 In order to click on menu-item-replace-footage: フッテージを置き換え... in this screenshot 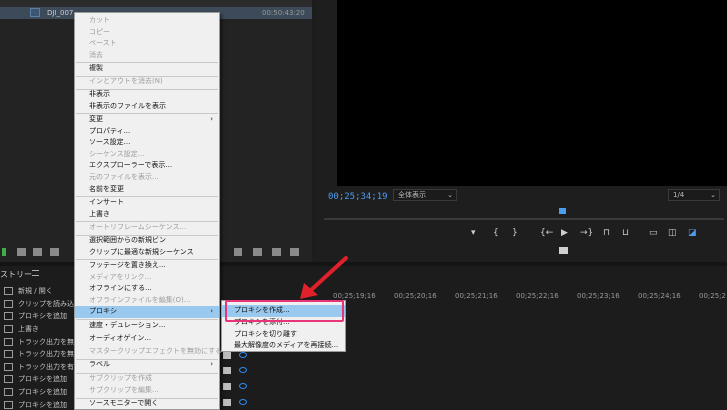, I will do `click(147, 266)`.